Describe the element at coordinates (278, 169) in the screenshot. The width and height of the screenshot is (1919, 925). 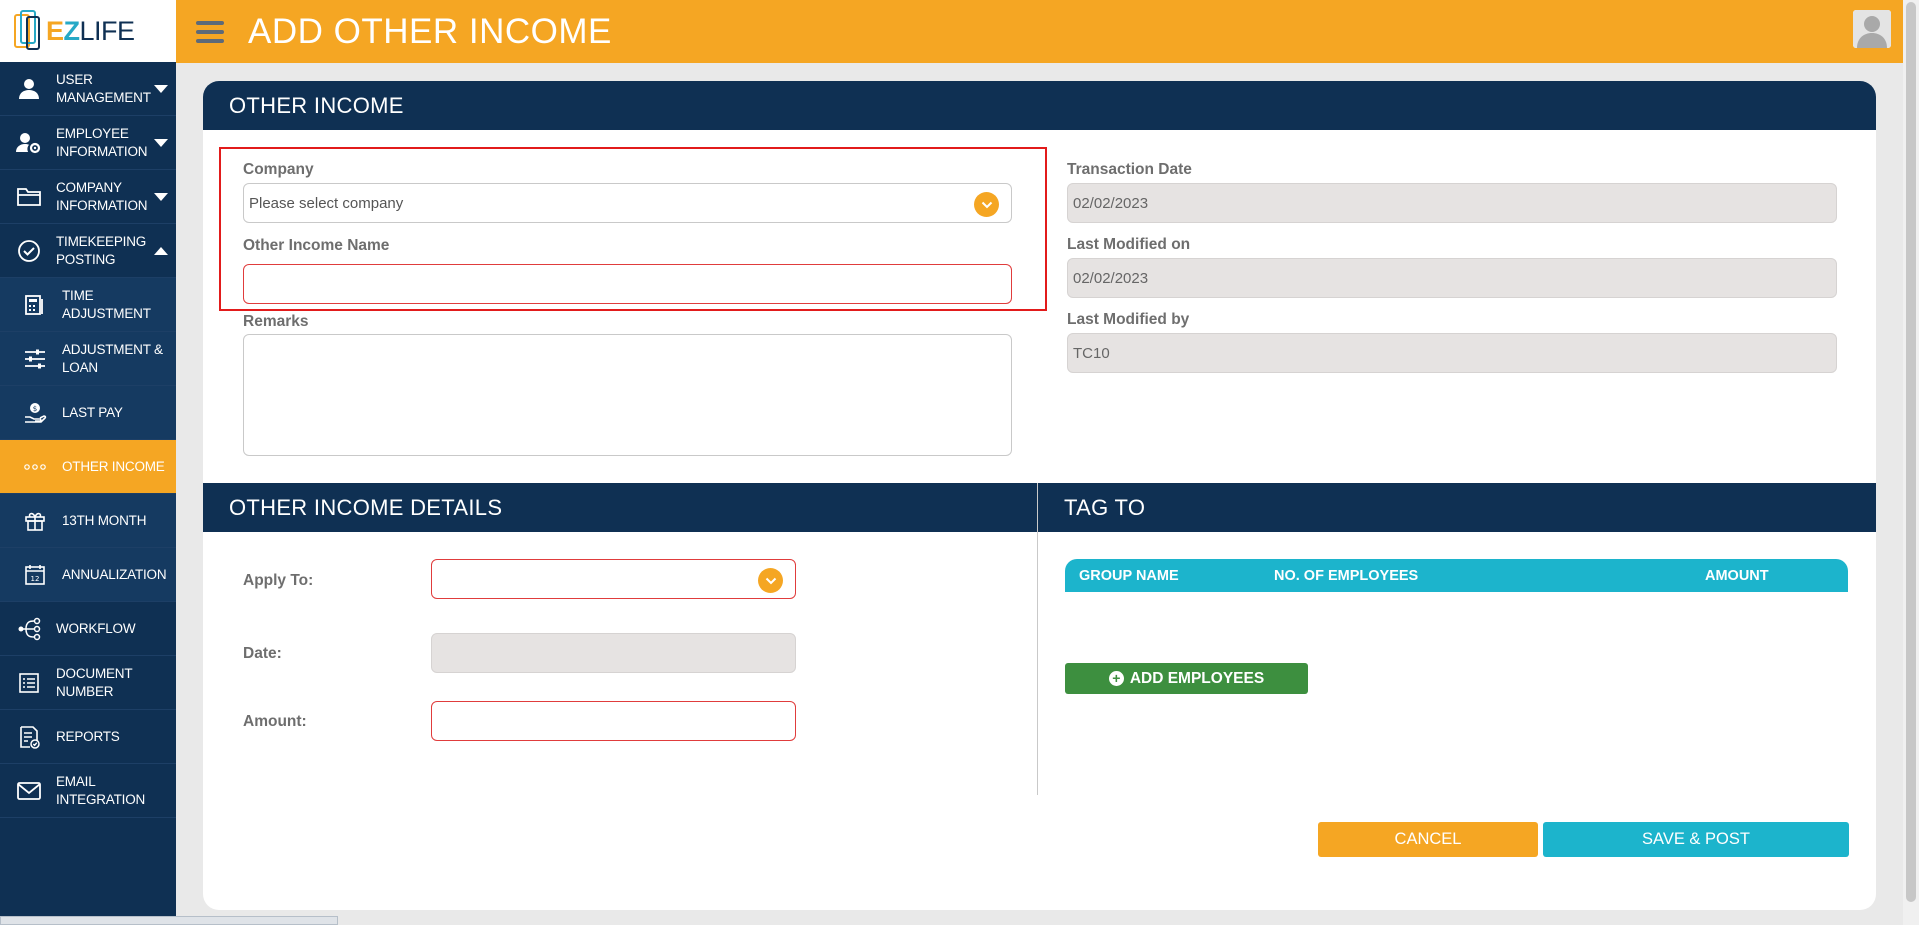
I see `company-label: Company` at that location.